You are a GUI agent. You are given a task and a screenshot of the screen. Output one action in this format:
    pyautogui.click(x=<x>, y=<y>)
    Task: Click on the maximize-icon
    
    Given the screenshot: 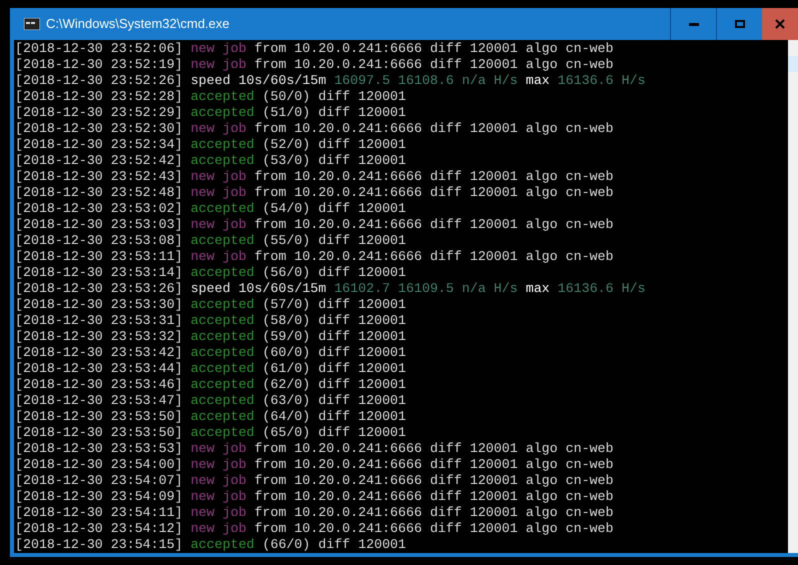 What is the action you would take?
    pyautogui.click(x=739, y=24)
    